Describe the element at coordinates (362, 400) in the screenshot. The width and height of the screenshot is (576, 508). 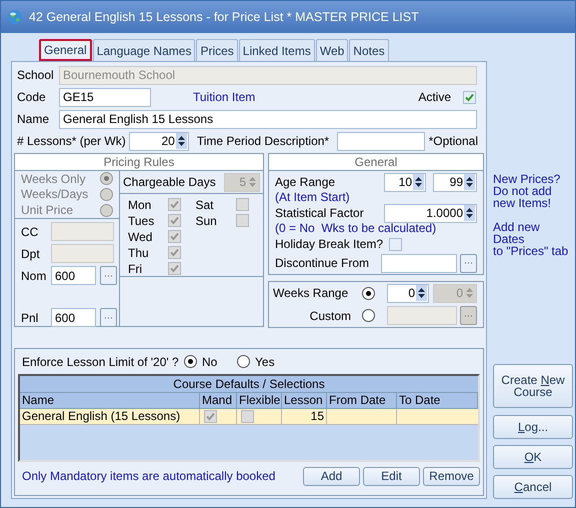
I see `column-header: From Date` at that location.